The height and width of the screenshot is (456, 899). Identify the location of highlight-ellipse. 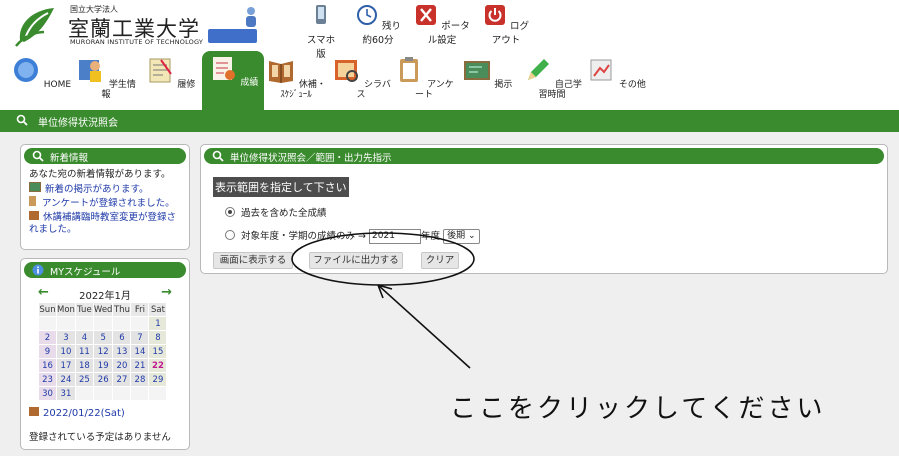
(383, 259).